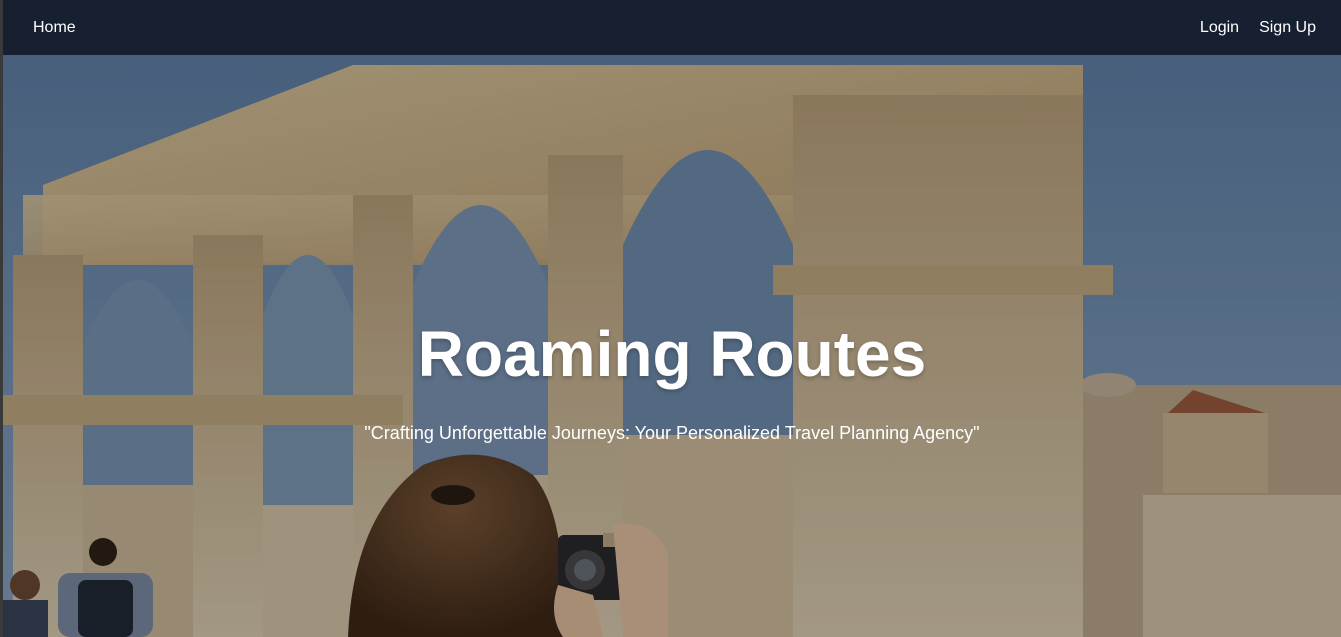 The height and width of the screenshot is (637, 1341). Describe the element at coordinates (1287, 28) in the screenshot. I see `nav-signup-link: Sign Up` at that location.